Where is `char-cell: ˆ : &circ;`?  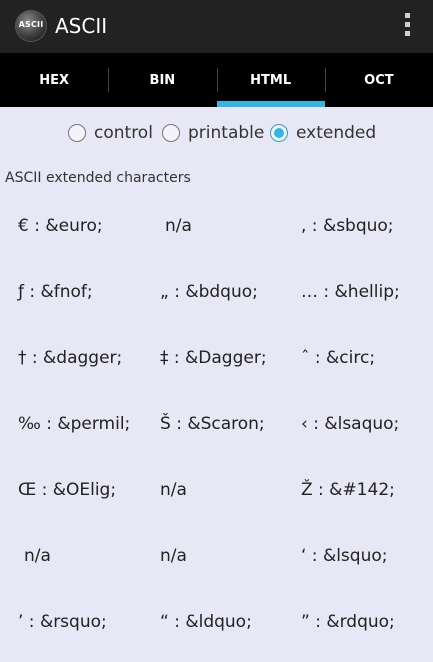 char-cell: ˆ : &circ; is located at coordinates (338, 358).